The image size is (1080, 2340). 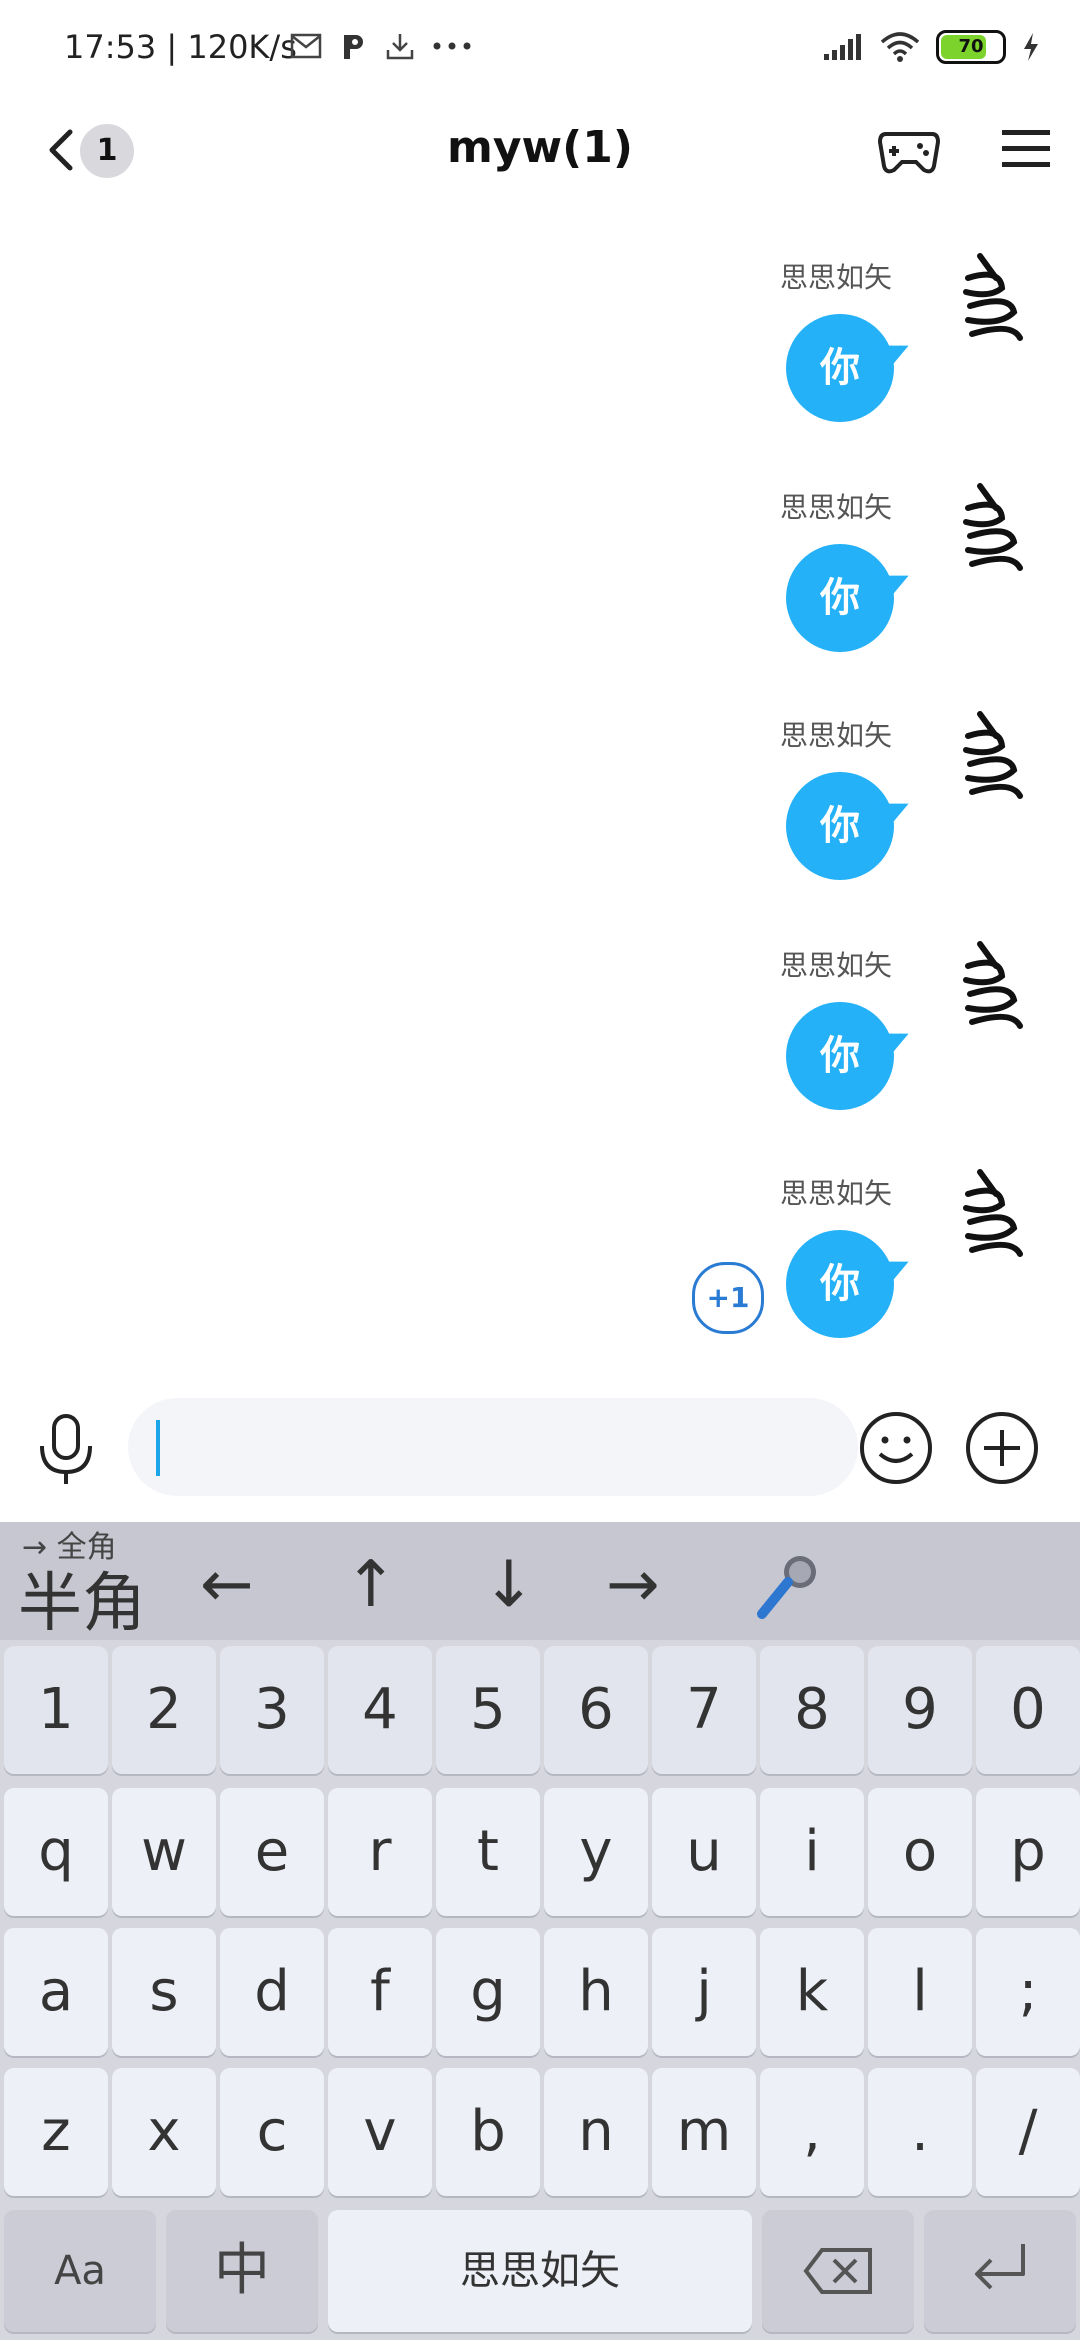 I want to click on gamepad-icon, so click(x=909, y=150).